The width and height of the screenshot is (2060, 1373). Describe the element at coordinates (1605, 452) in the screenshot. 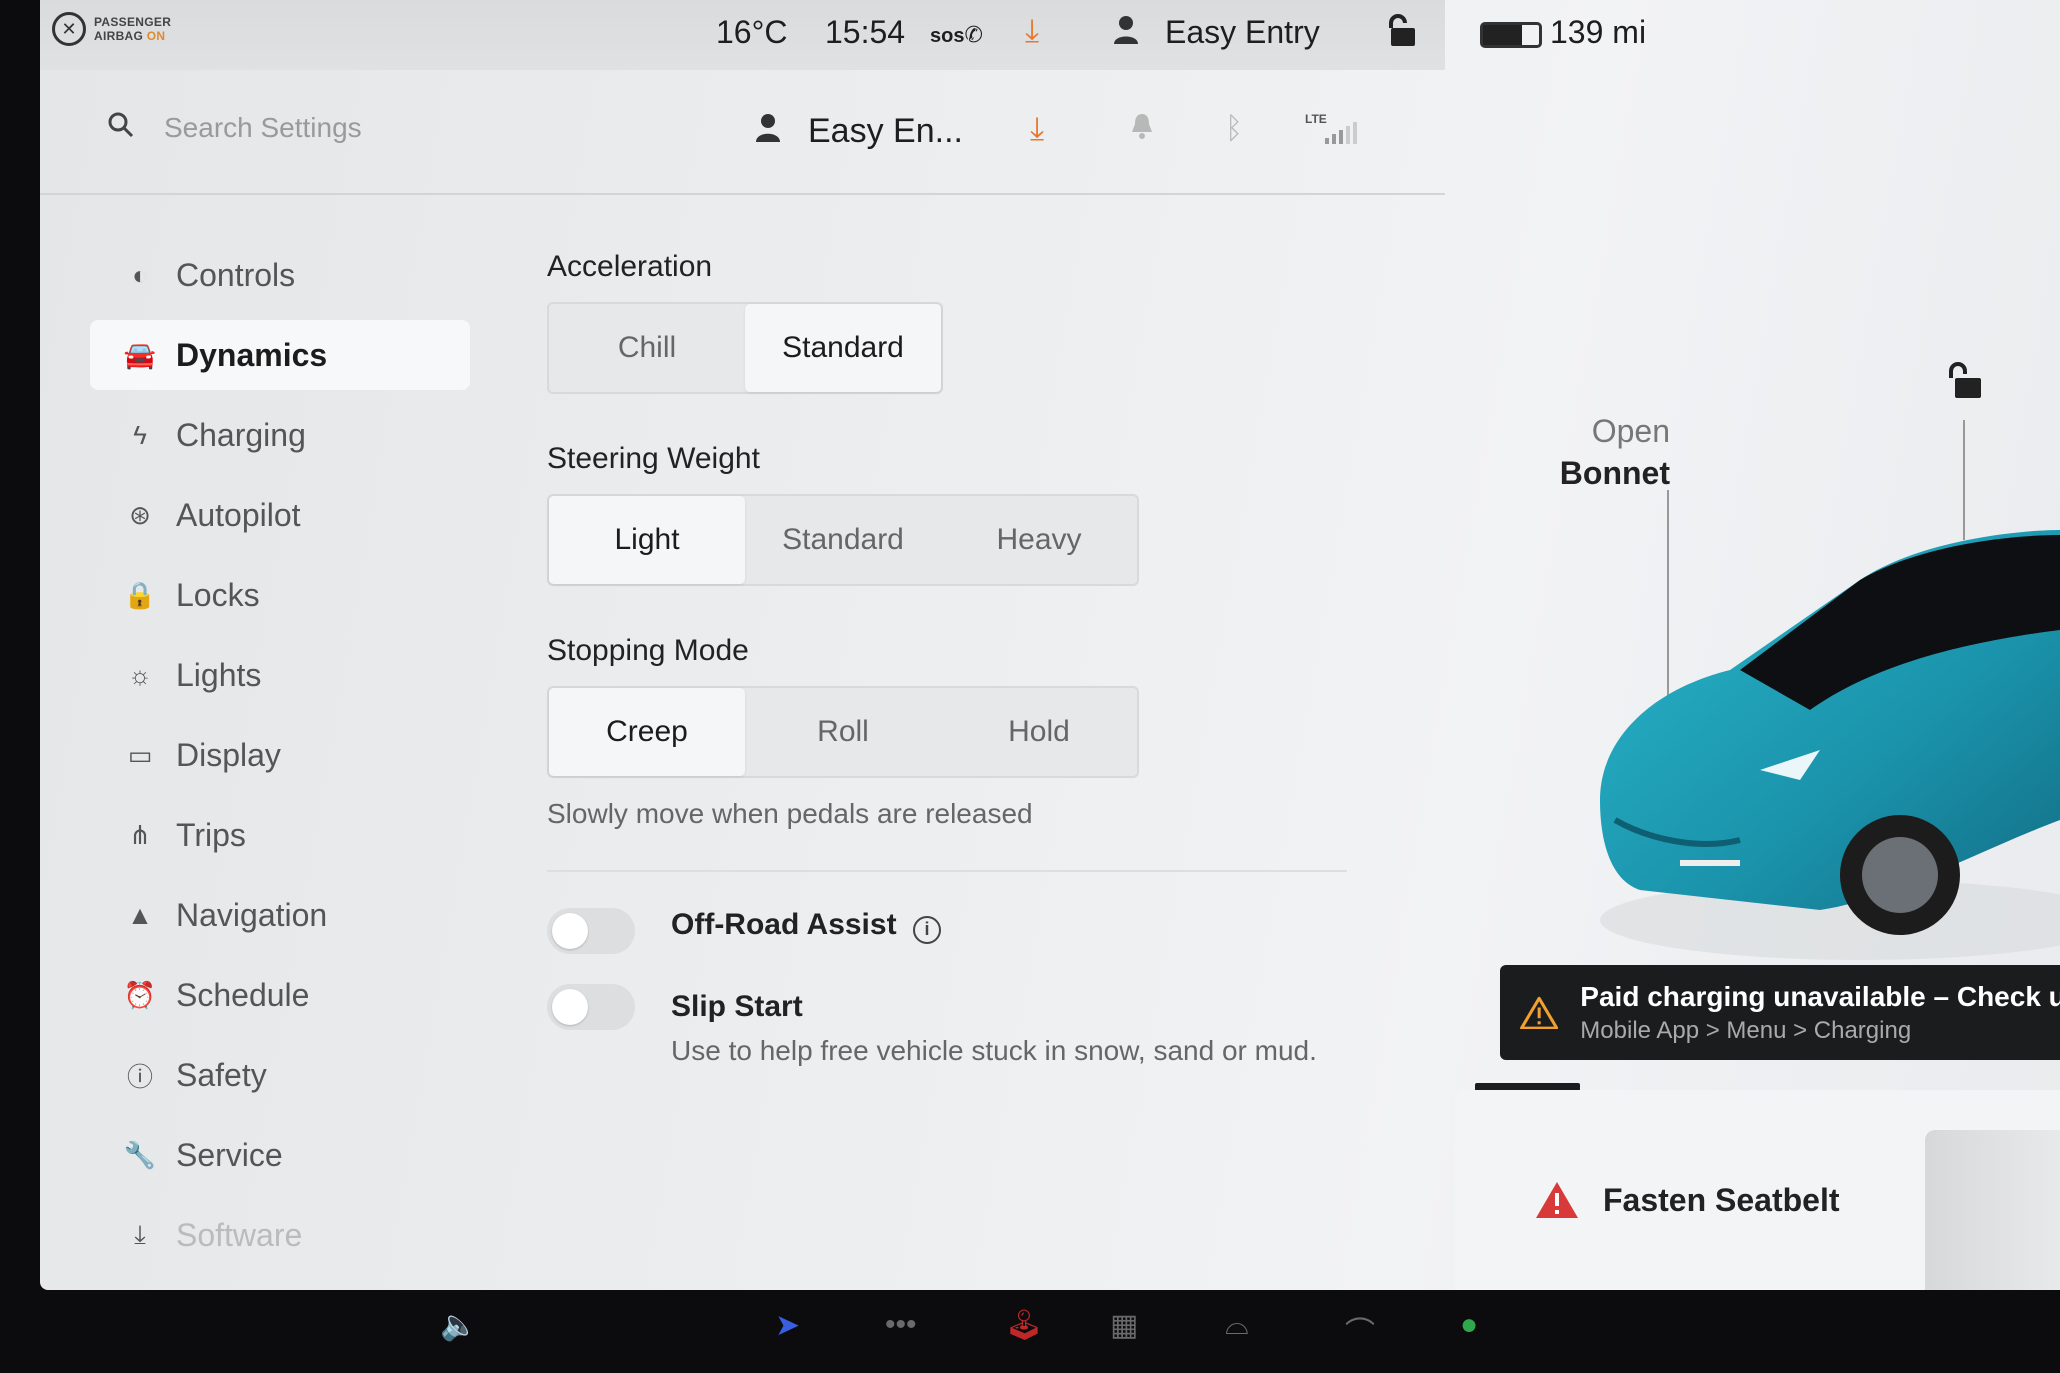

I see `open-bonnet-button: Open Bonnet` at that location.